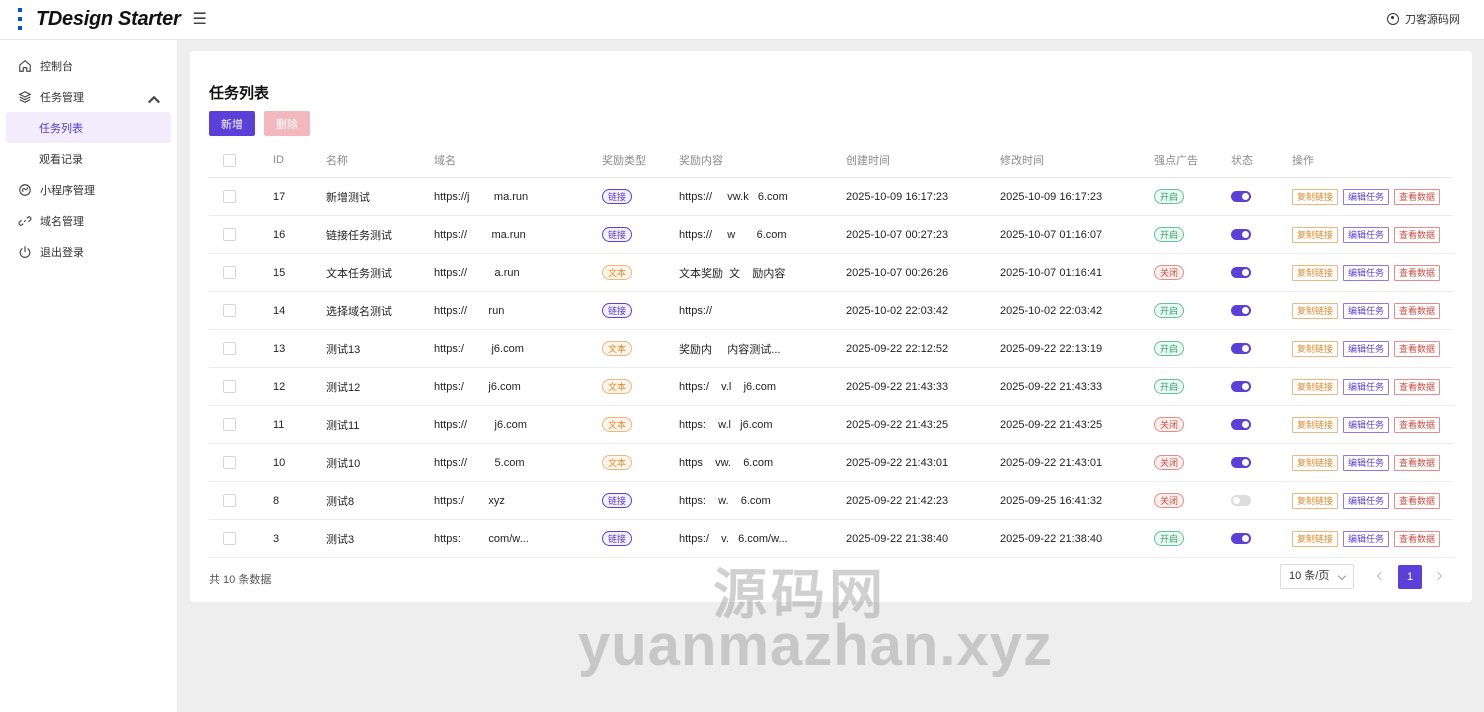 This screenshot has height=712, width=1484. Describe the element at coordinates (518, 160) in the screenshot. I see `column-header-domain: 域名` at that location.